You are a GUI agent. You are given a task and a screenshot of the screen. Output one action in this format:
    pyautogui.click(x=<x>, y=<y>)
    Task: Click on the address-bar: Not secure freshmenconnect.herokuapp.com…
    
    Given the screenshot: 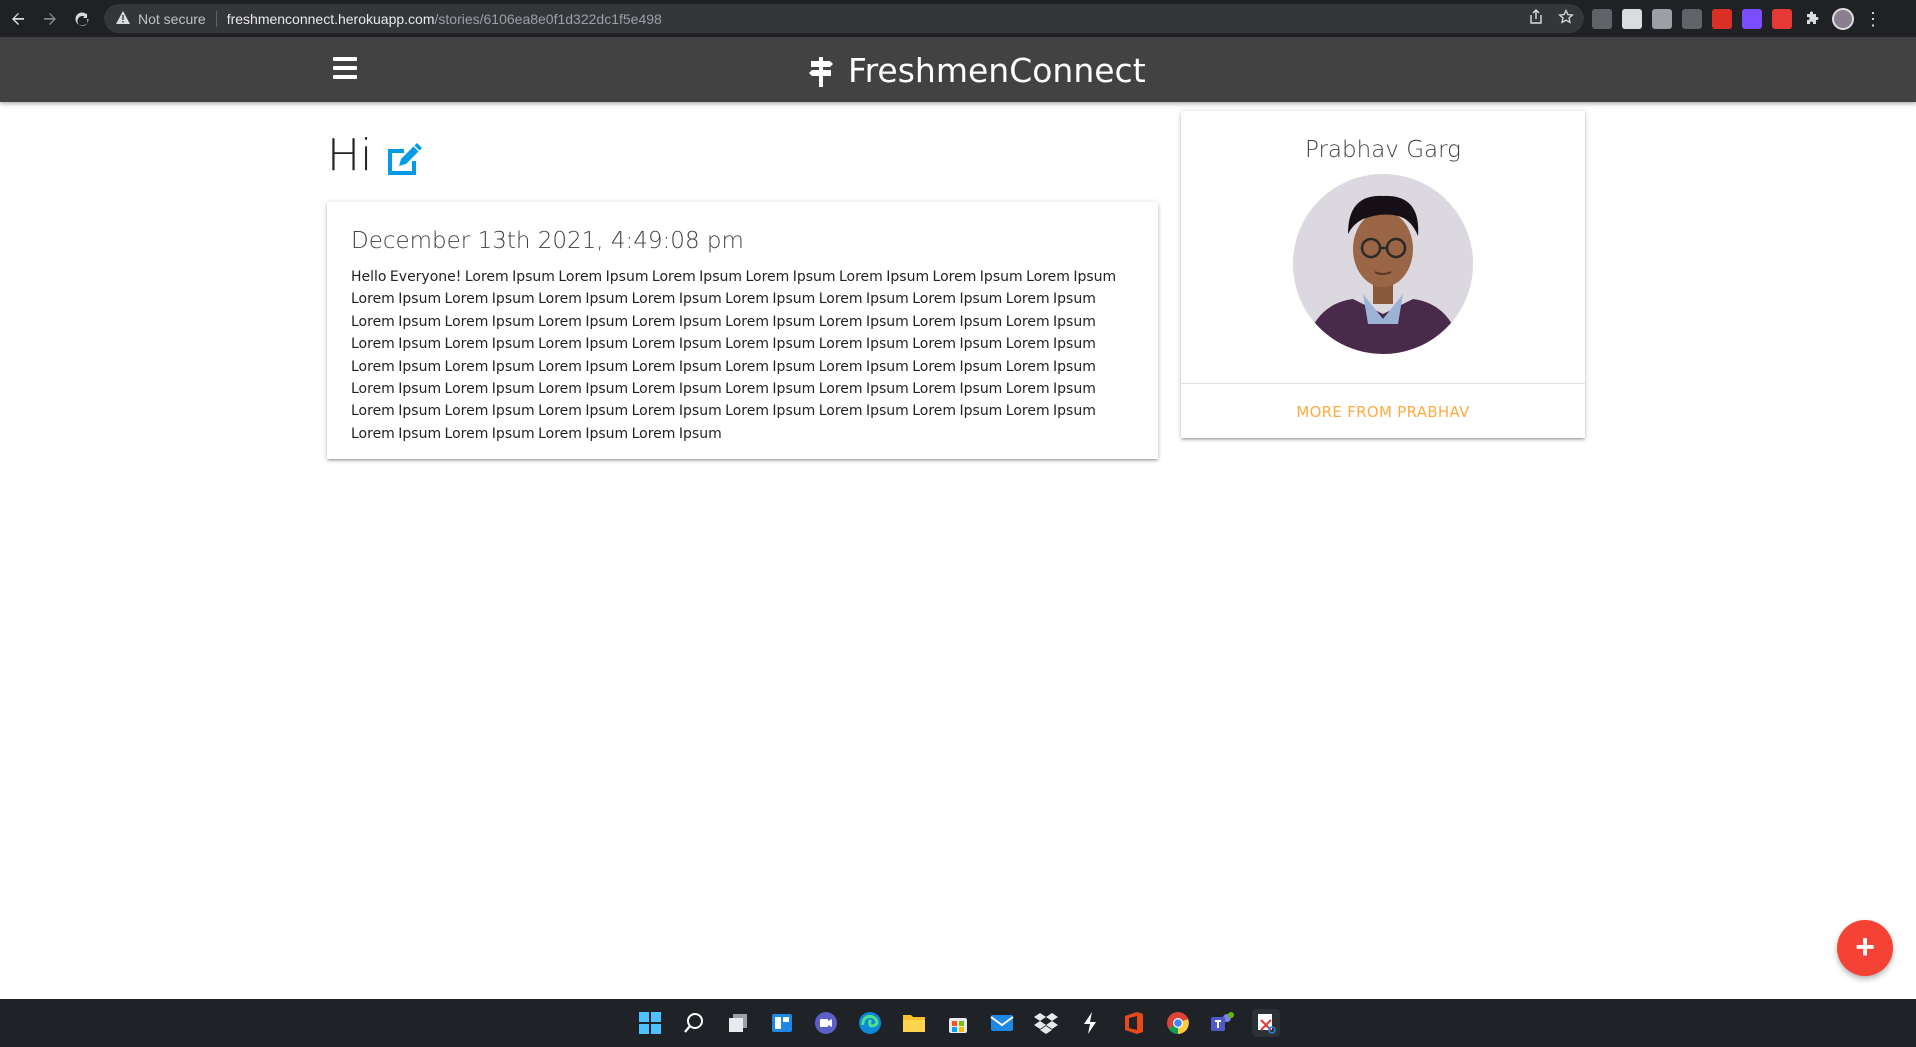 What is the action you would take?
    pyautogui.click(x=844, y=18)
    